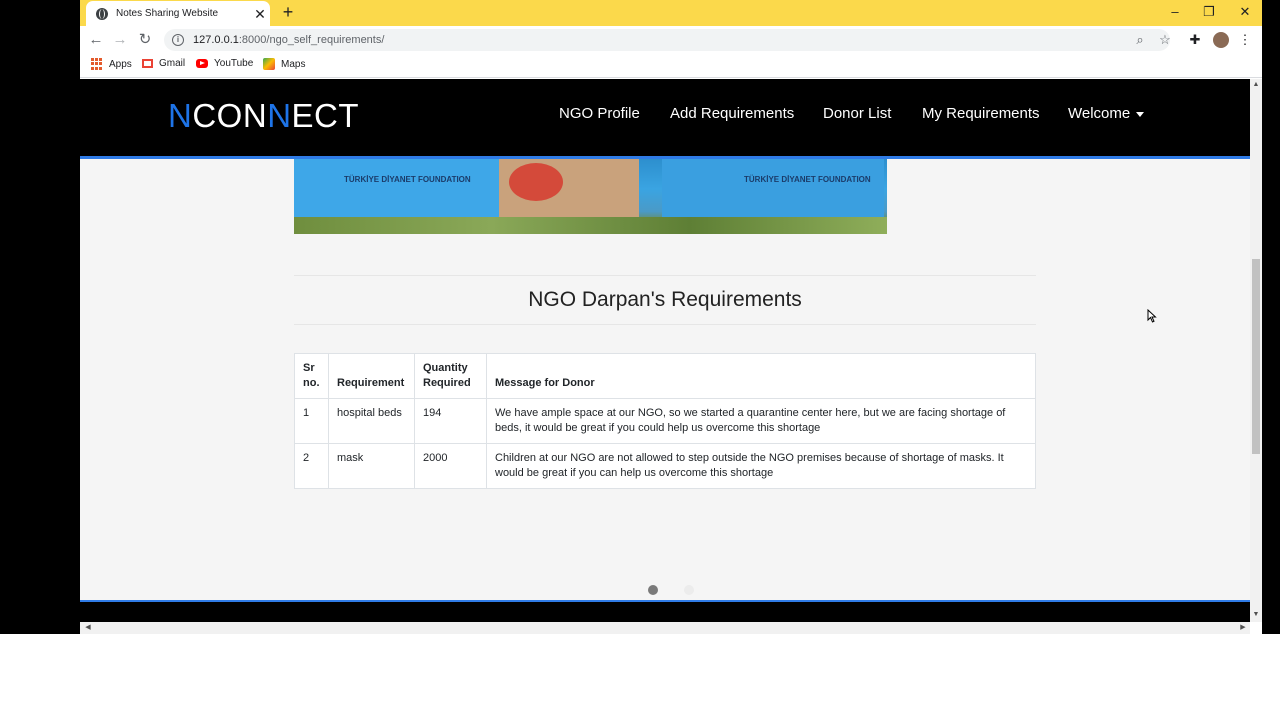 The height and width of the screenshot is (720, 1280). I want to click on menu-kebab-icon: ⋮, so click(1245, 40).